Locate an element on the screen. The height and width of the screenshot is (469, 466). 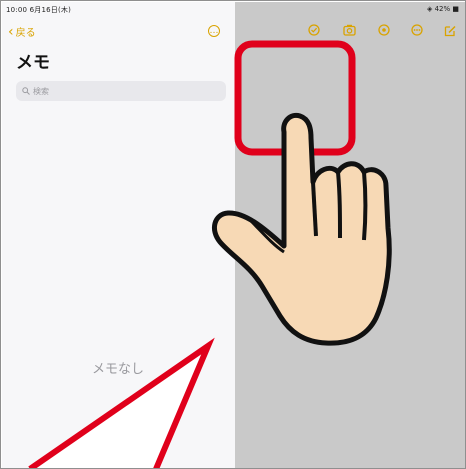
callout-pointer is located at coordinates (121, 402).